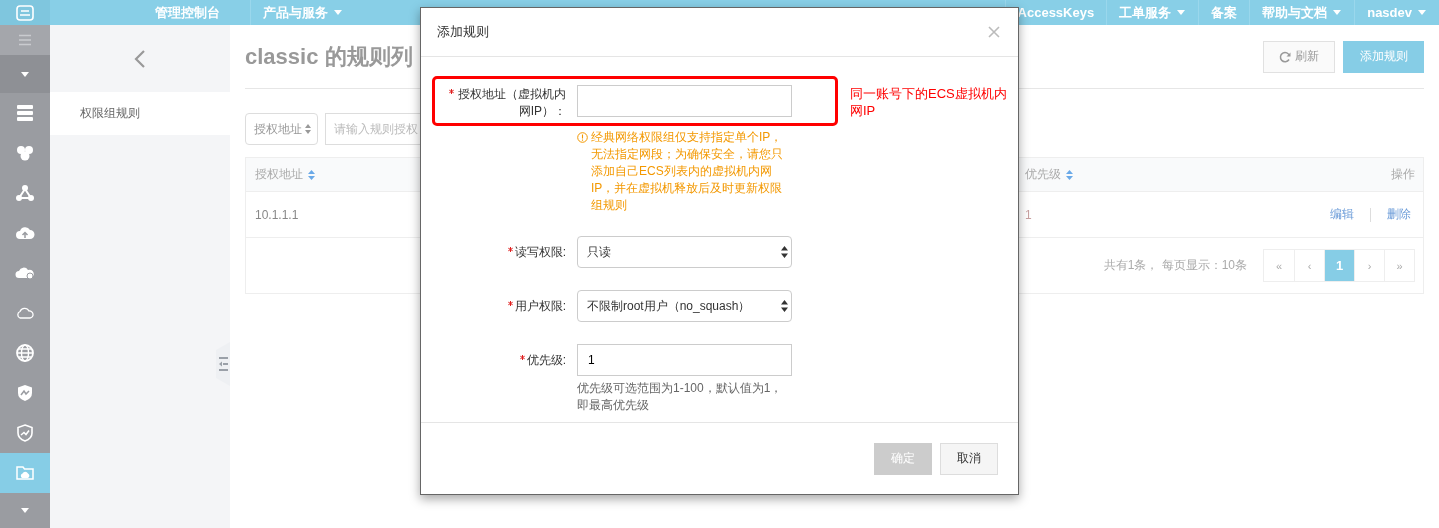 This screenshot has width=1439, height=528. What do you see at coordinates (684, 101) in the screenshot?
I see `input-field` at bounding box center [684, 101].